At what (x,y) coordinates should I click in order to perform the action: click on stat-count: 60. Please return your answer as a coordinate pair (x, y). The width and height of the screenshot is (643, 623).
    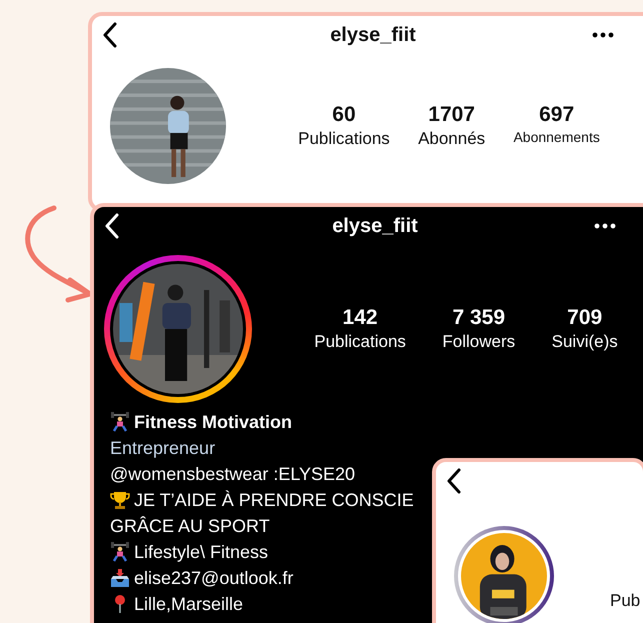
    Looking at the image, I should click on (344, 115).